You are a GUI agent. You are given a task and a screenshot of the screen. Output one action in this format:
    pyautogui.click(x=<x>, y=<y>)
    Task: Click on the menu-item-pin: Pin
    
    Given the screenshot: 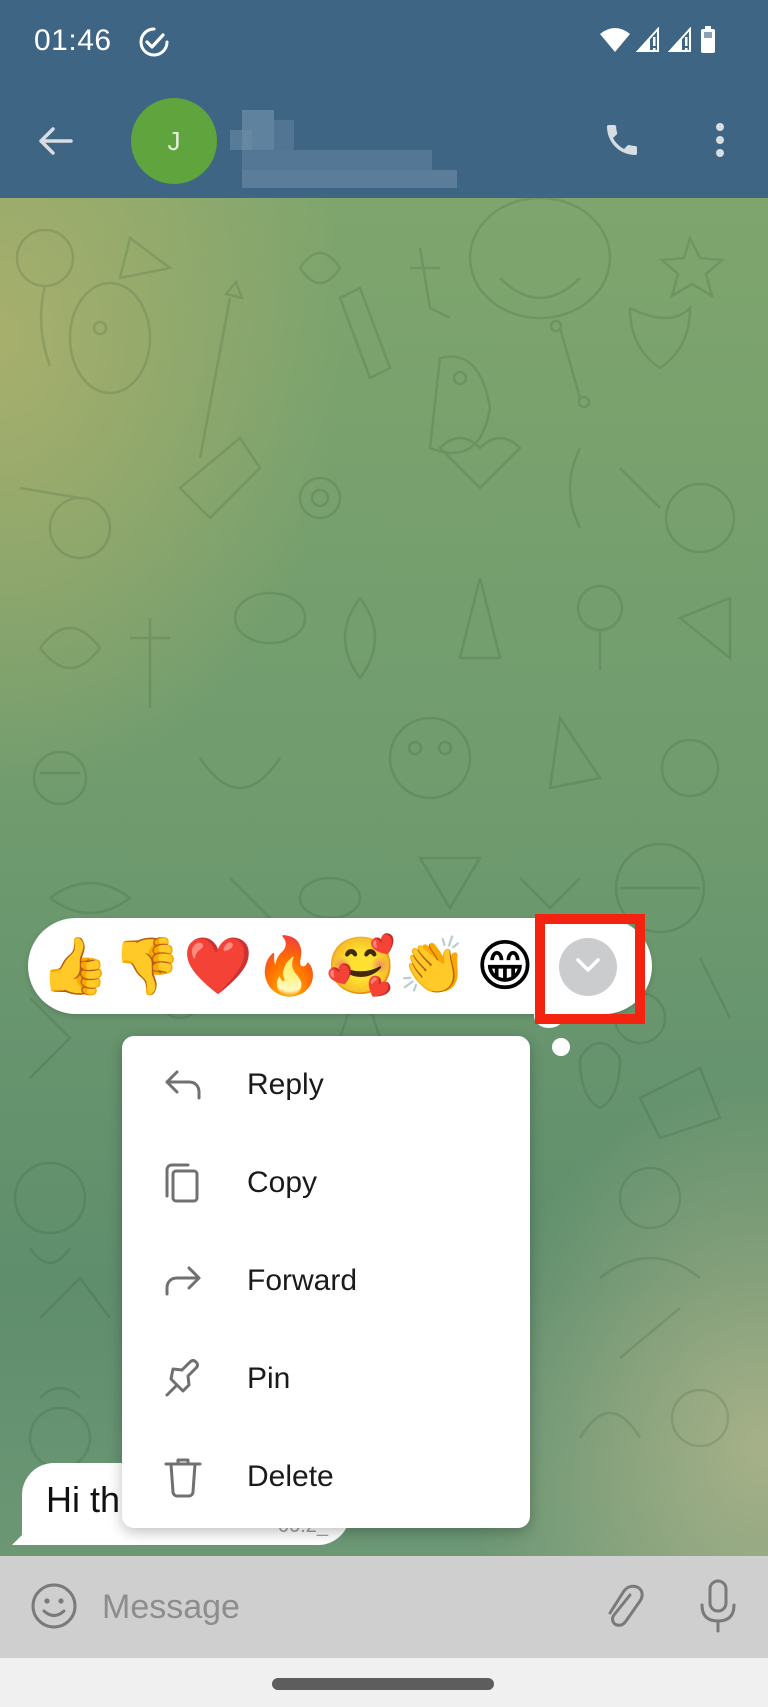 What is the action you would take?
    pyautogui.click(x=326, y=1379)
    